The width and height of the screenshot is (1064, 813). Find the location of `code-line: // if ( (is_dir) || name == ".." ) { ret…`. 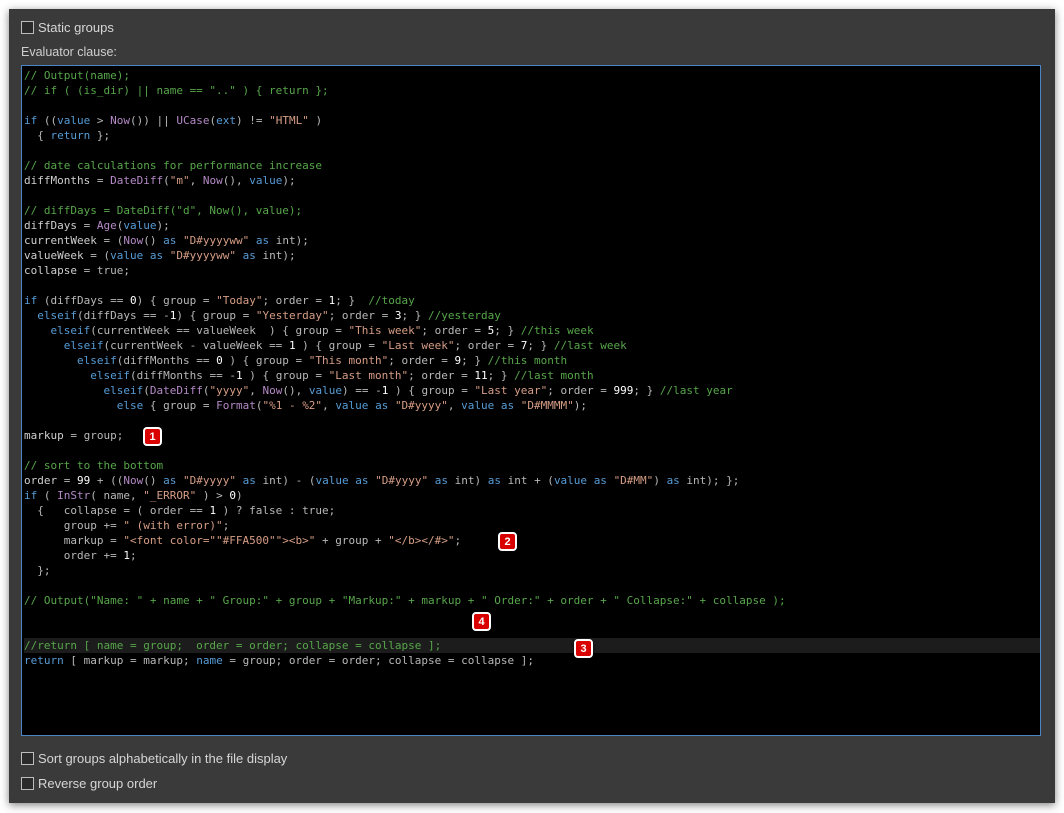

code-line: // if ( (is_dir) || name == ".." ) { ret… is located at coordinates (532, 90).